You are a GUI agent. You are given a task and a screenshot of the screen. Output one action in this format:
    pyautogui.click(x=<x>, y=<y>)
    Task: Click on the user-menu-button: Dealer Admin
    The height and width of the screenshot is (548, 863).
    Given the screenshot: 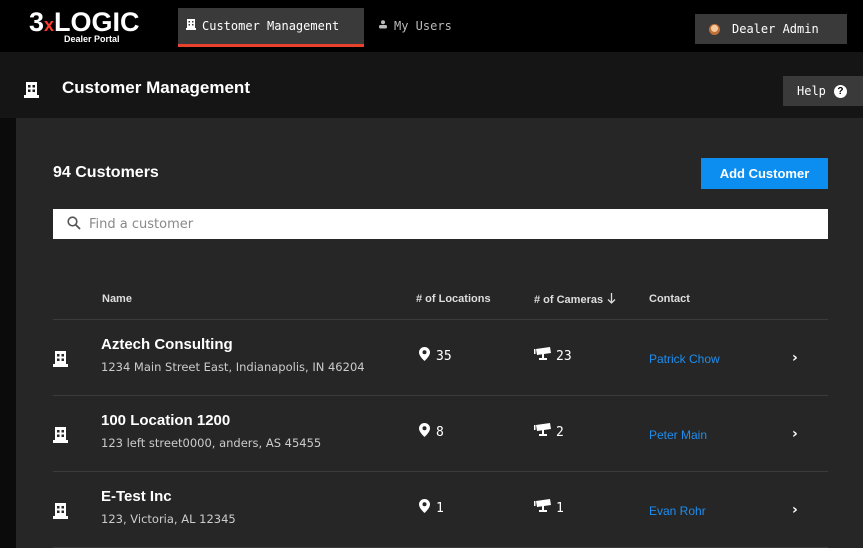 What is the action you would take?
    pyautogui.click(x=771, y=29)
    